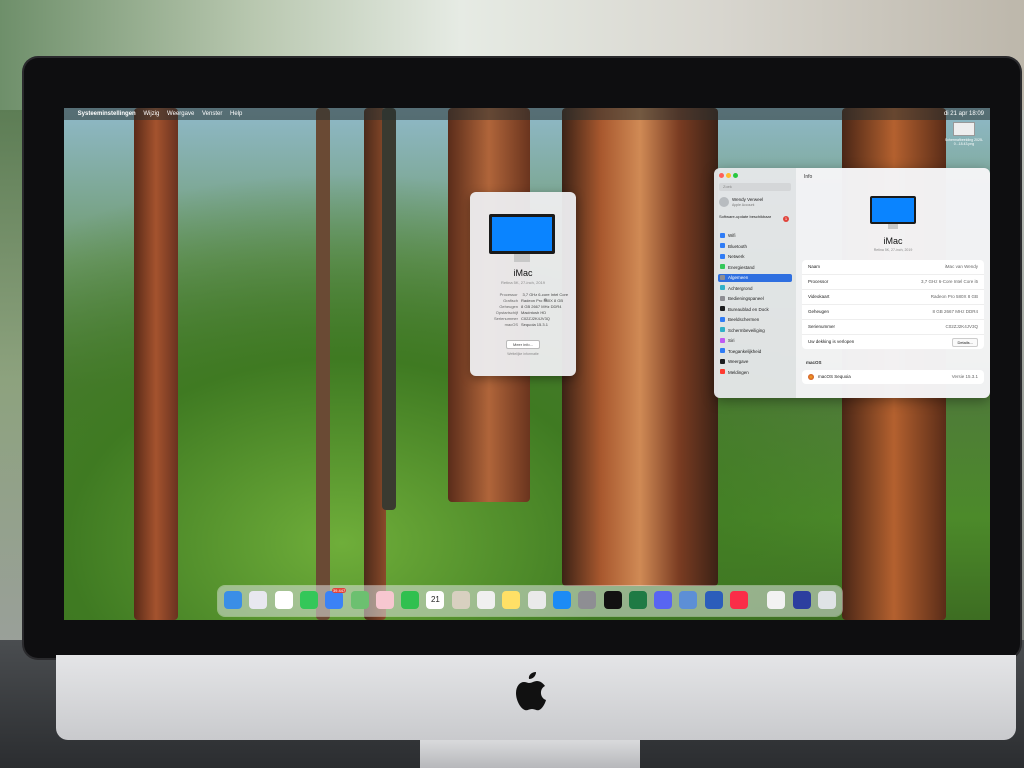 The image size is (1024, 768). I want to click on menu-weergave: Weergave, so click(180, 114).